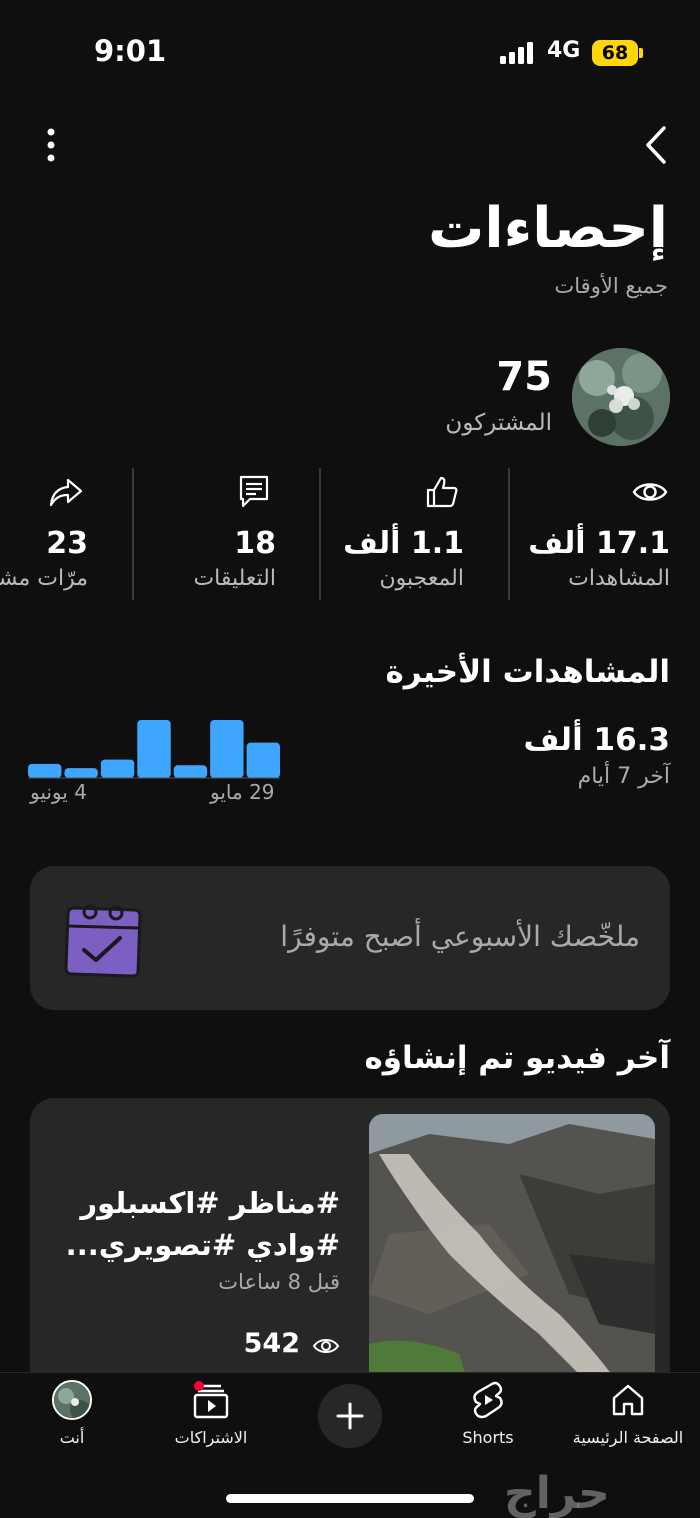 The height and width of the screenshot is (1518, 700). I want to click on video-title-line1: #مناظر #اكسبلور, so click(210, 1203).